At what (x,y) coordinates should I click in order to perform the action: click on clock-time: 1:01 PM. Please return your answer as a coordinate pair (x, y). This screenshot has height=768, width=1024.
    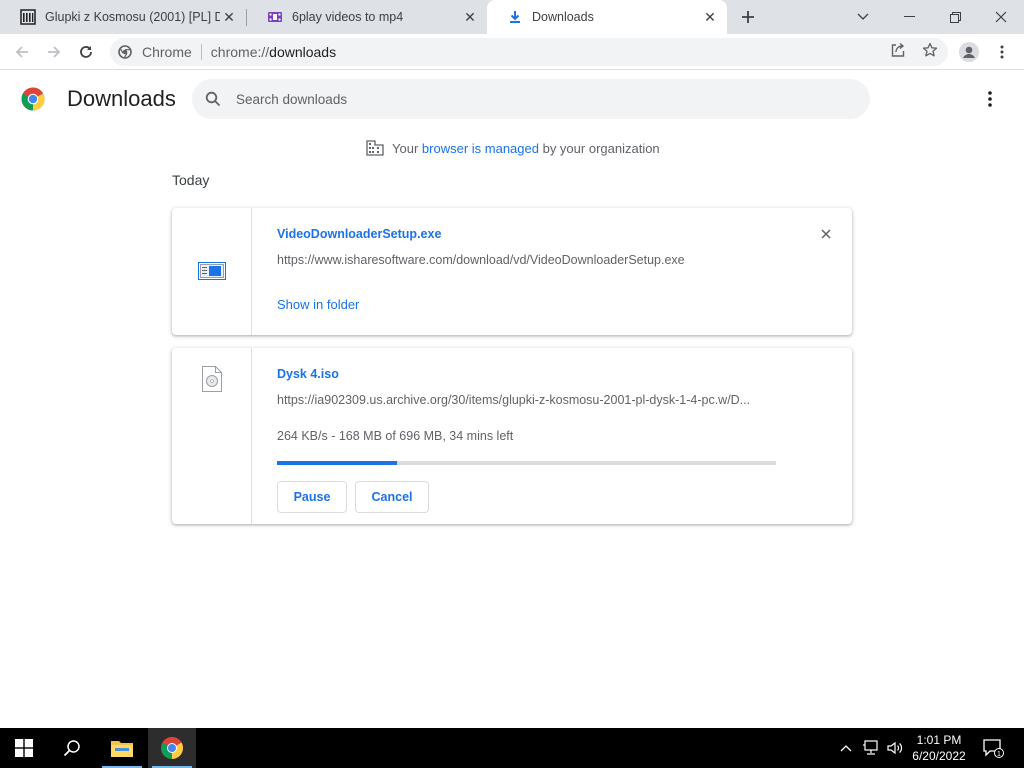
    Looking at the image, I should click on (939, 740).